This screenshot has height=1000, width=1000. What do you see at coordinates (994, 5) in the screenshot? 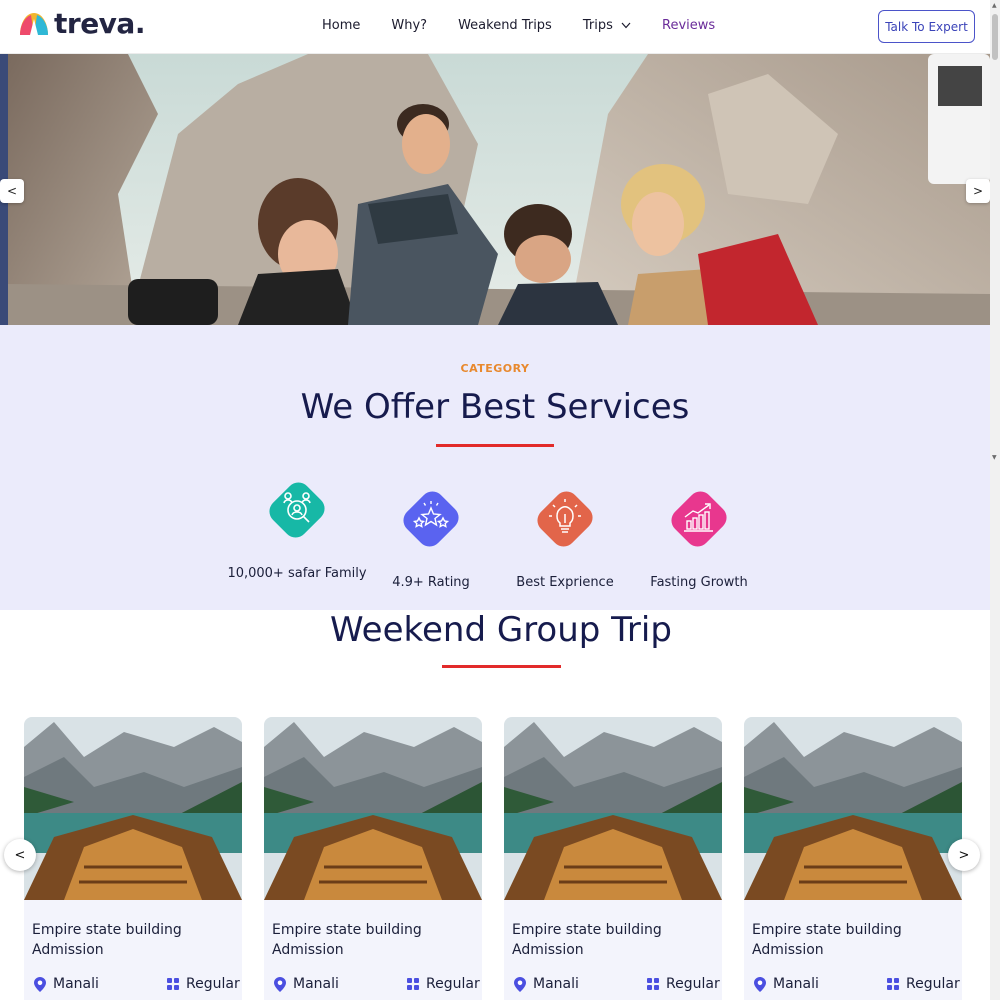
I see `scroll-up-arrow-icon: ▲` at bounding box center [994, 5].